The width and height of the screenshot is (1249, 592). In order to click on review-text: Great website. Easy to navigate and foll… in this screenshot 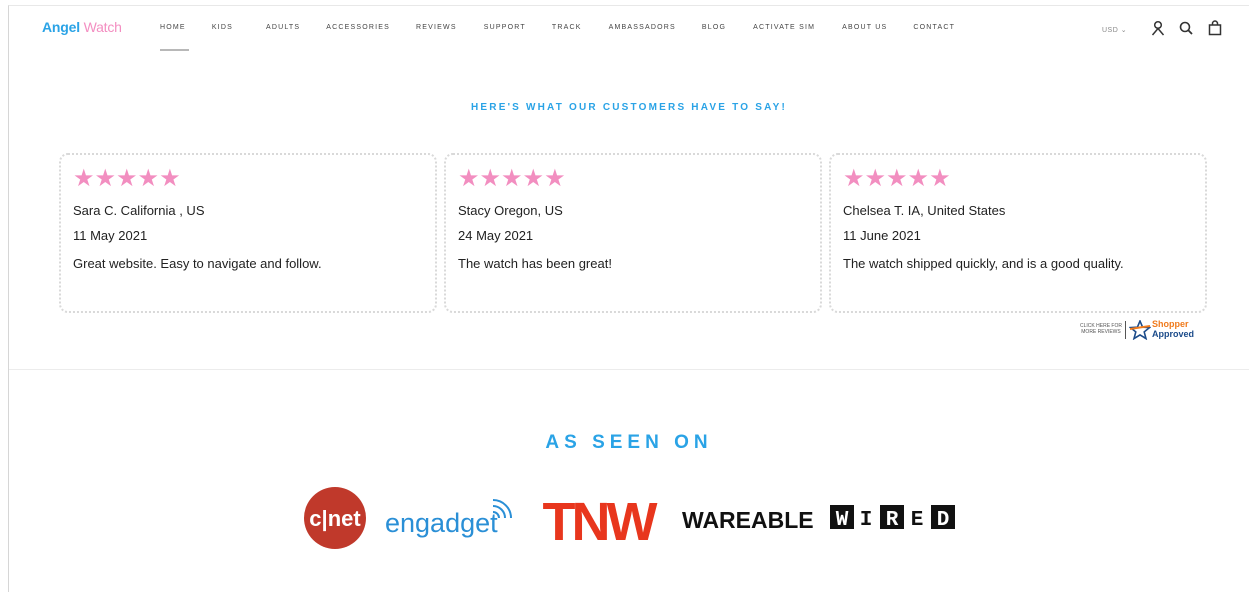, I will do `click(197, 263)`.